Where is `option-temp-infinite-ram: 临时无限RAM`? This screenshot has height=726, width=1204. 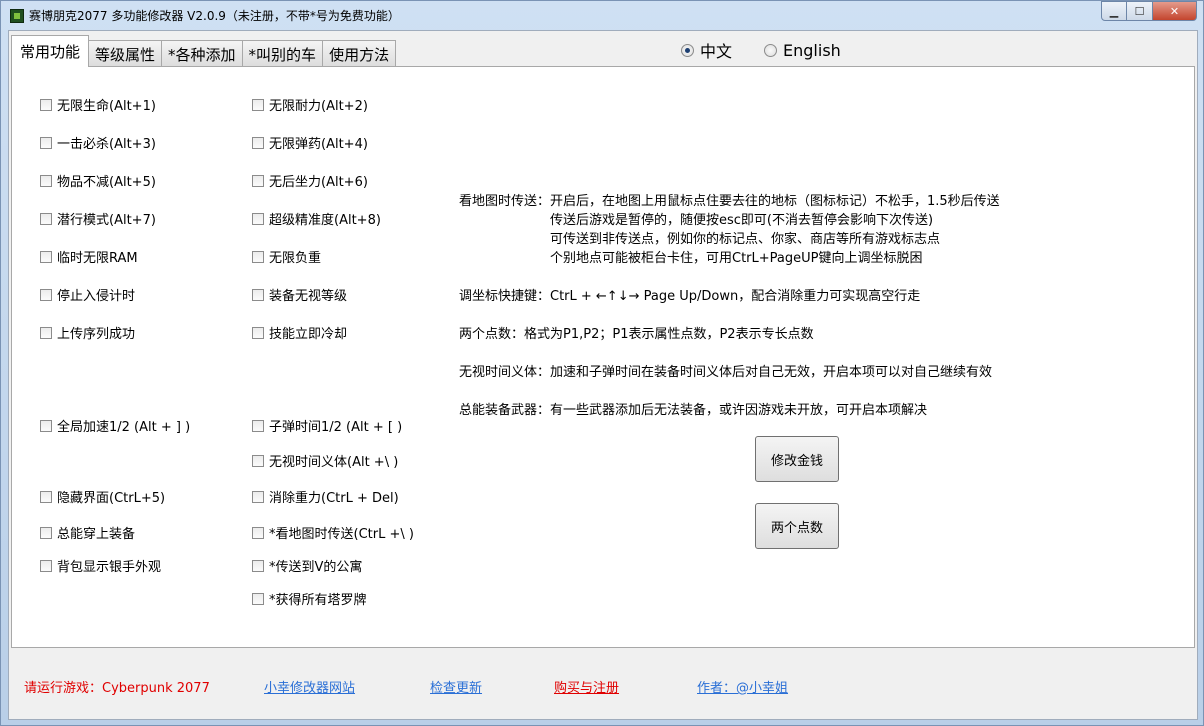
option-temp-infinite-ram: 临时无限RAM is located at coordinates (89, 256).